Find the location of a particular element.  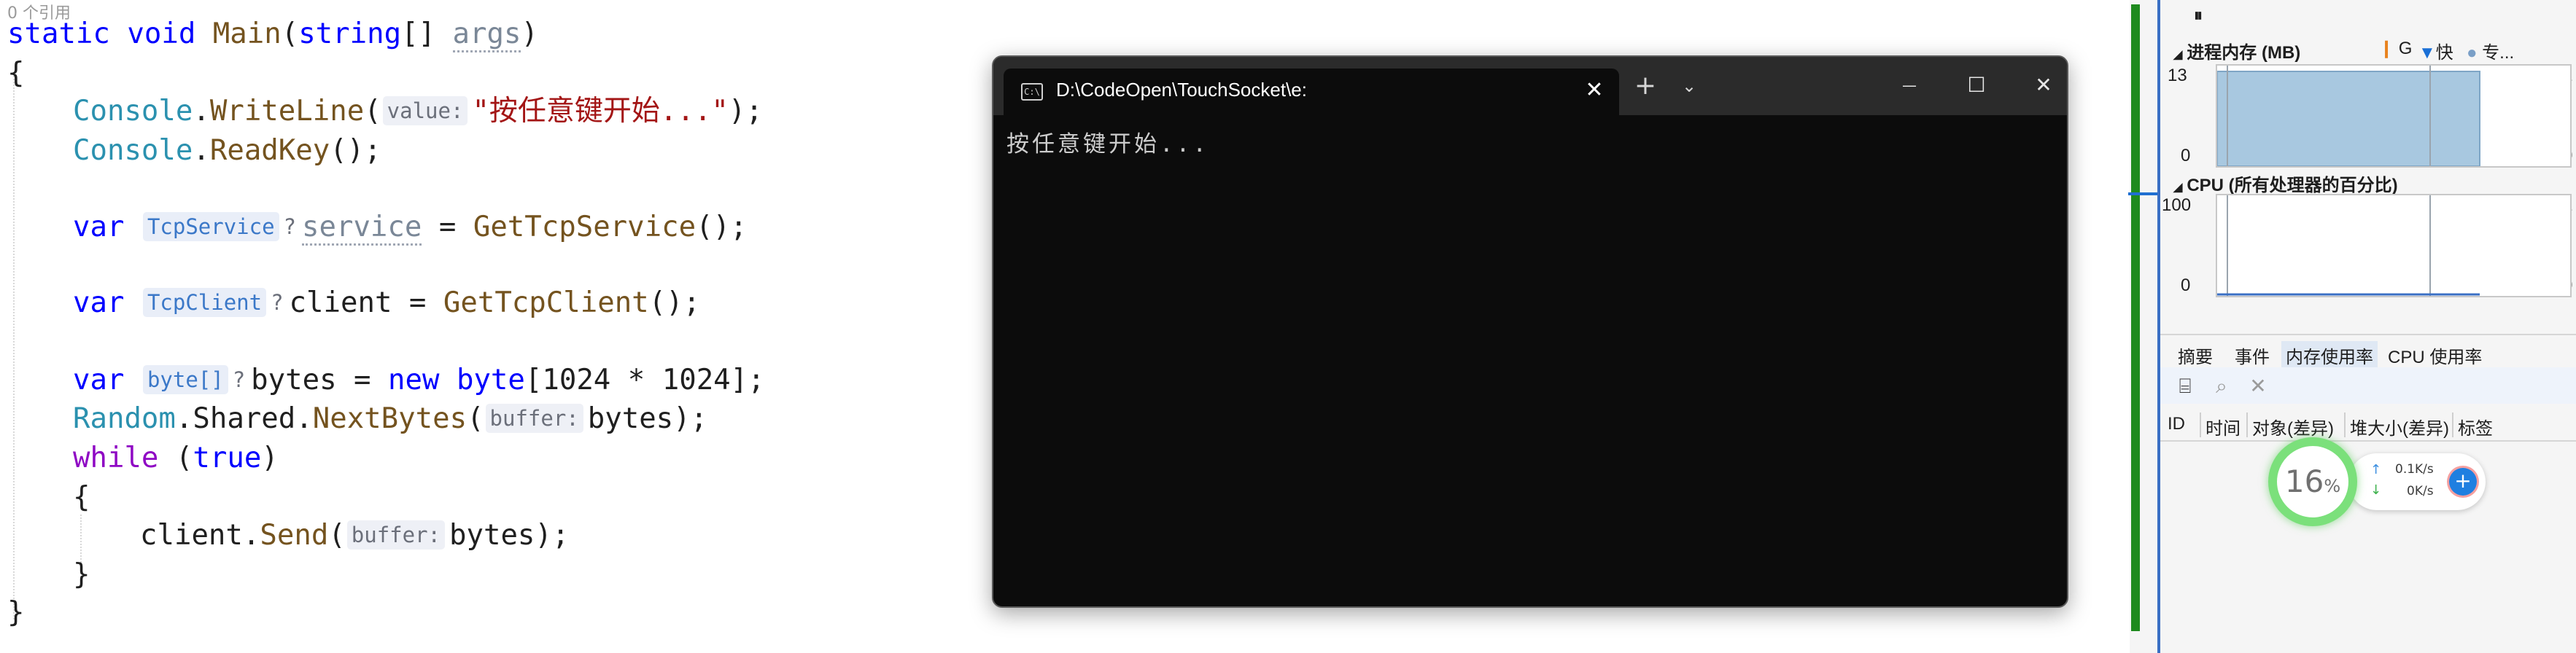

memory-toolbar: ⌸ ⌕ ✕ is located at coordinates (2368, 385).